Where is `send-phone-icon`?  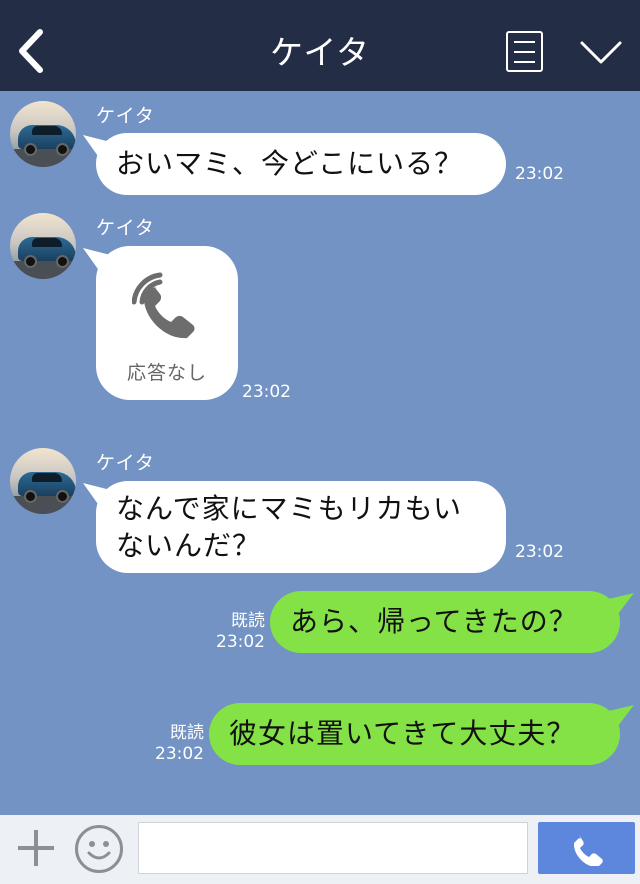
send-phone-icon is located at coordinates (588, 850).